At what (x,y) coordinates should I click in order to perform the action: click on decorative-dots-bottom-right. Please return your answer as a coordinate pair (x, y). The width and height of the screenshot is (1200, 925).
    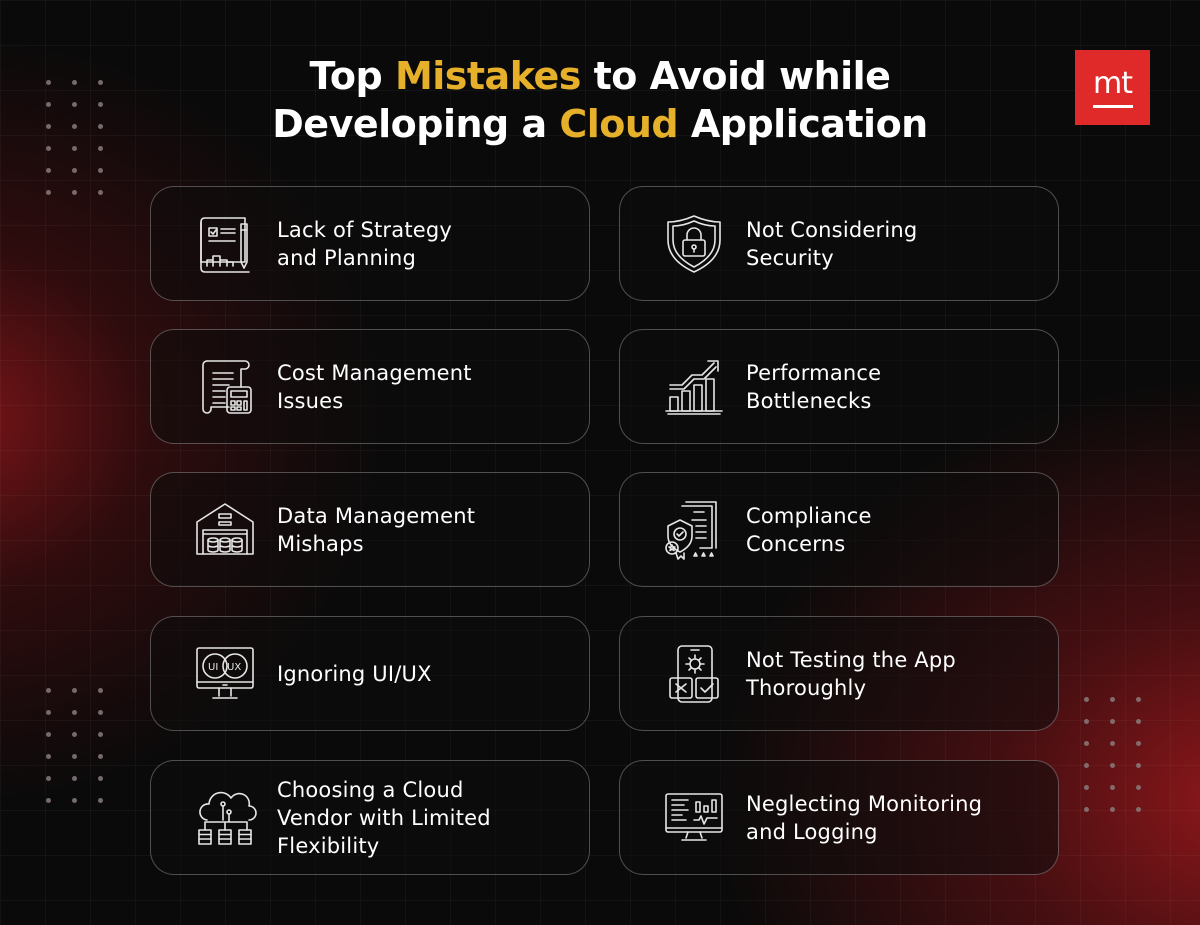
    Looking at the image, I should click on (1112, 754).